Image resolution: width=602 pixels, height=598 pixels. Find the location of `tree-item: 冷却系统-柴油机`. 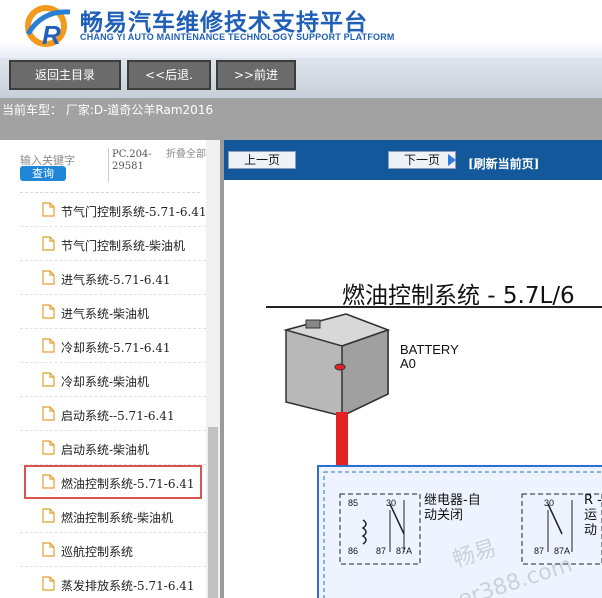

tree-item: 冷却系统-柴油机 is located at coordinates (113, 380).